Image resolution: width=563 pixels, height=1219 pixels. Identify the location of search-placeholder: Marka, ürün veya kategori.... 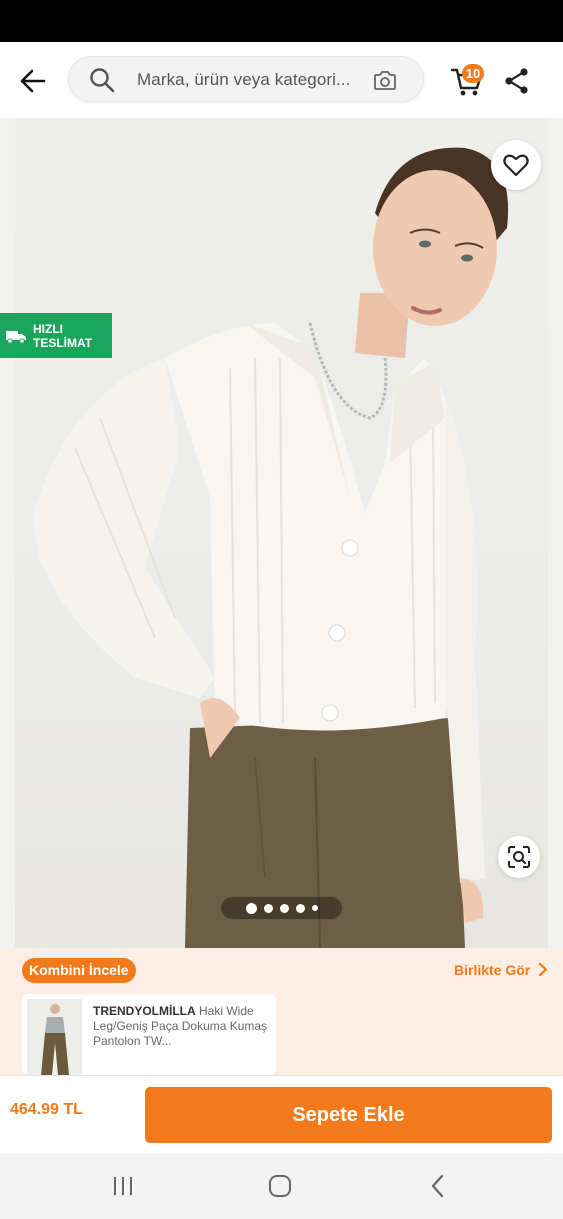
(244, 79).